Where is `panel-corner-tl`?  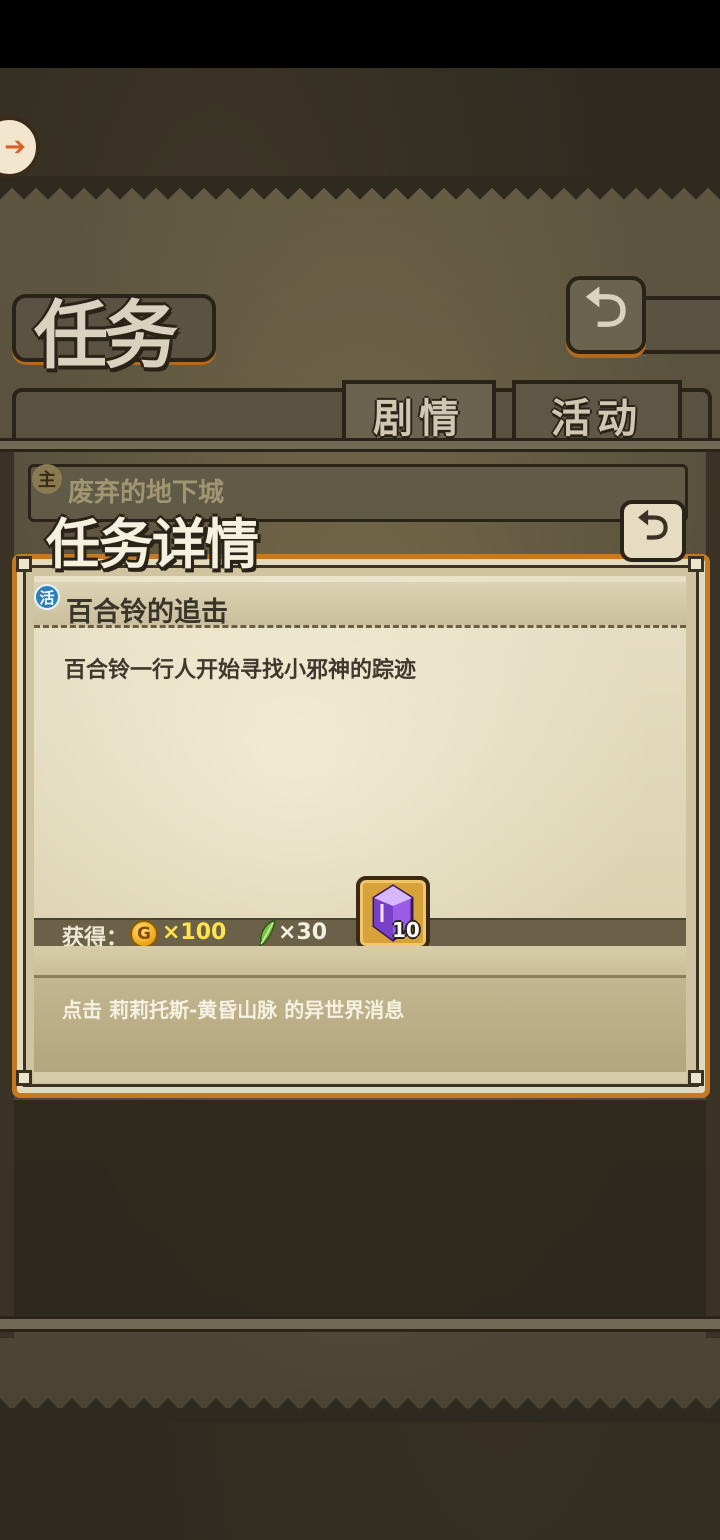 panel-corner-tl is located at coordinates (24, 564).